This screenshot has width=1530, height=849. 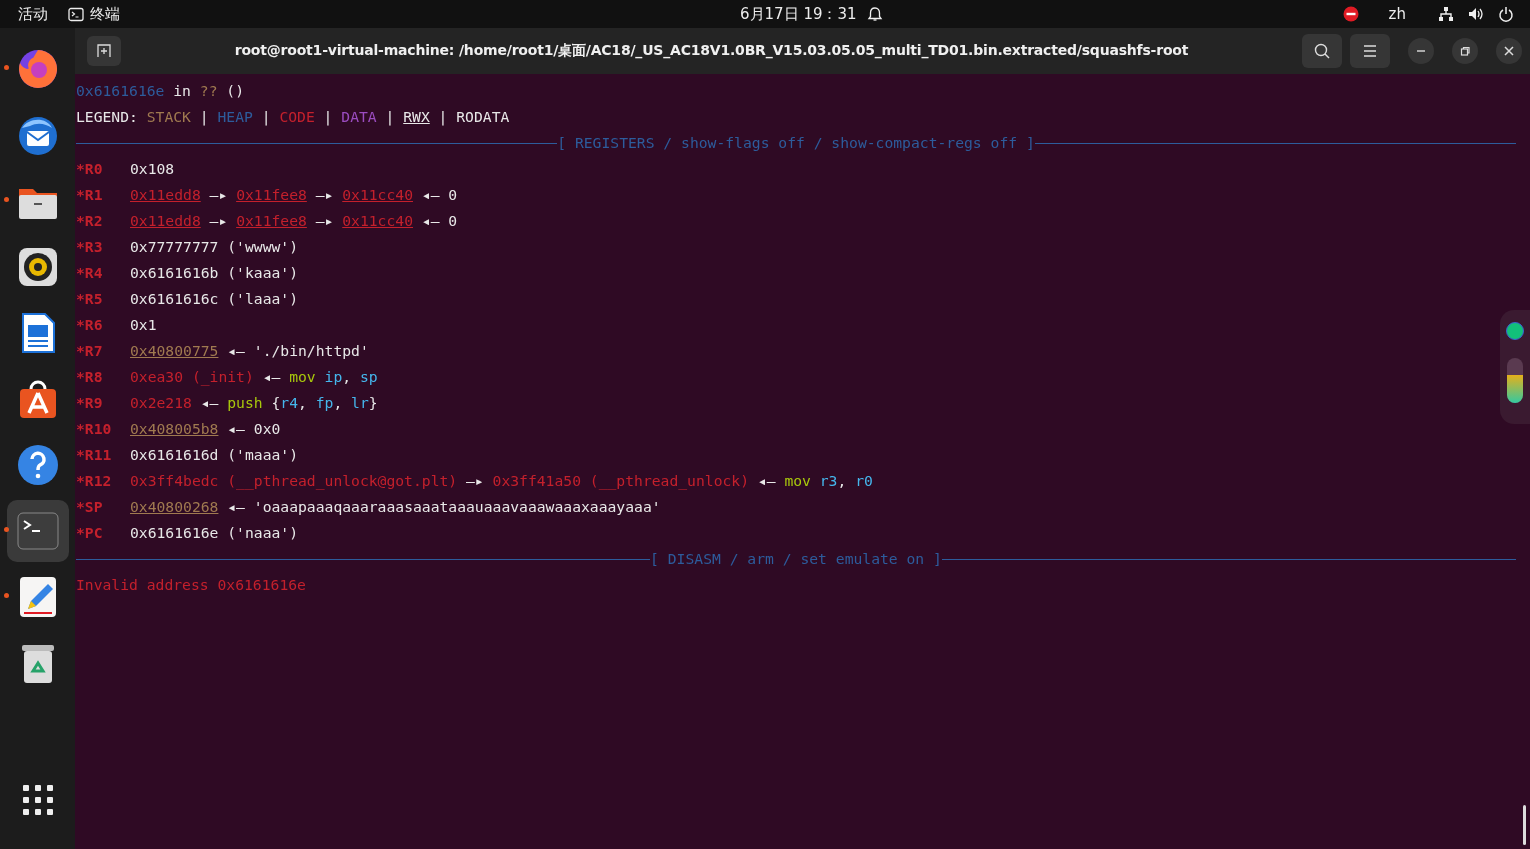 I want to click on new-tab-button, so click(x=104, y=51).